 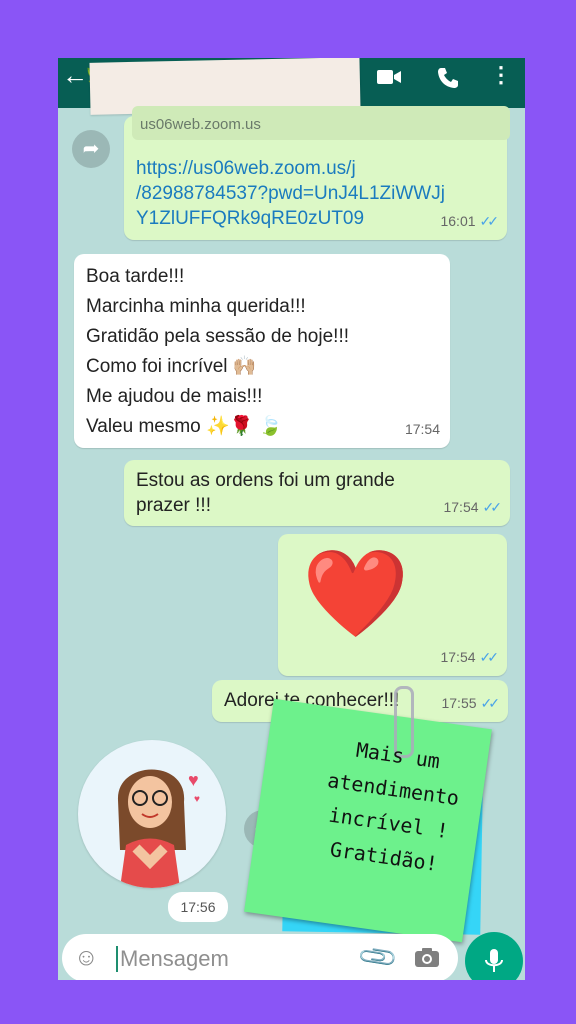 What do you see at coordinates (200, 124) in the screenshot?
I see `link-preview-domain: us06web.zoom.us` at bounding box center [200, 124].